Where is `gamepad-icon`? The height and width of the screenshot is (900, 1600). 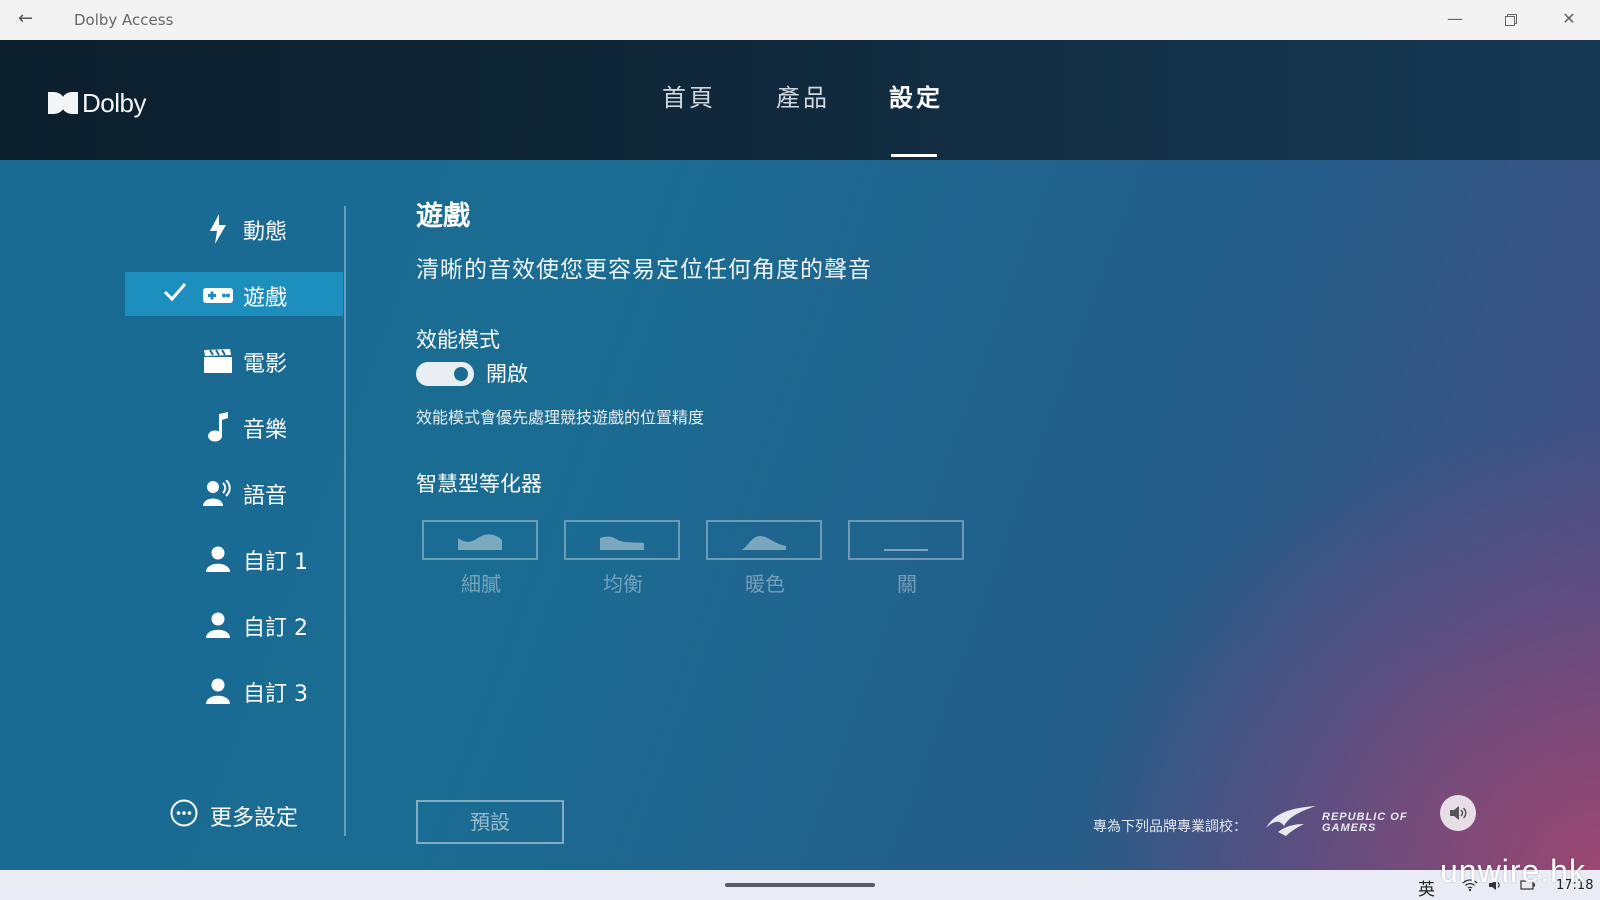
gamepad-icon is located at coordinates (218, 295).